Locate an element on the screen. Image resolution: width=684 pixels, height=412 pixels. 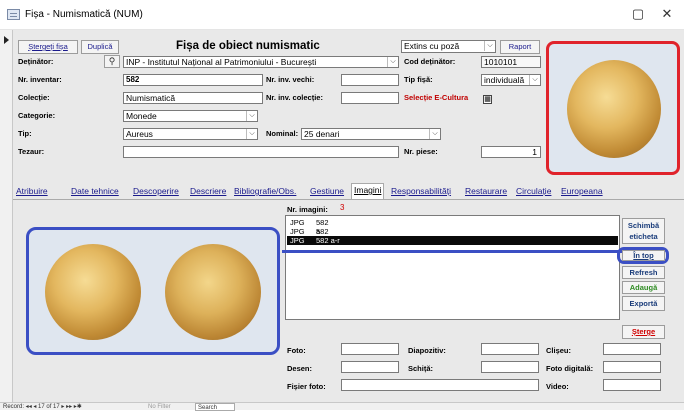
close-icon: ✕ is located at coordinates (667, 14).